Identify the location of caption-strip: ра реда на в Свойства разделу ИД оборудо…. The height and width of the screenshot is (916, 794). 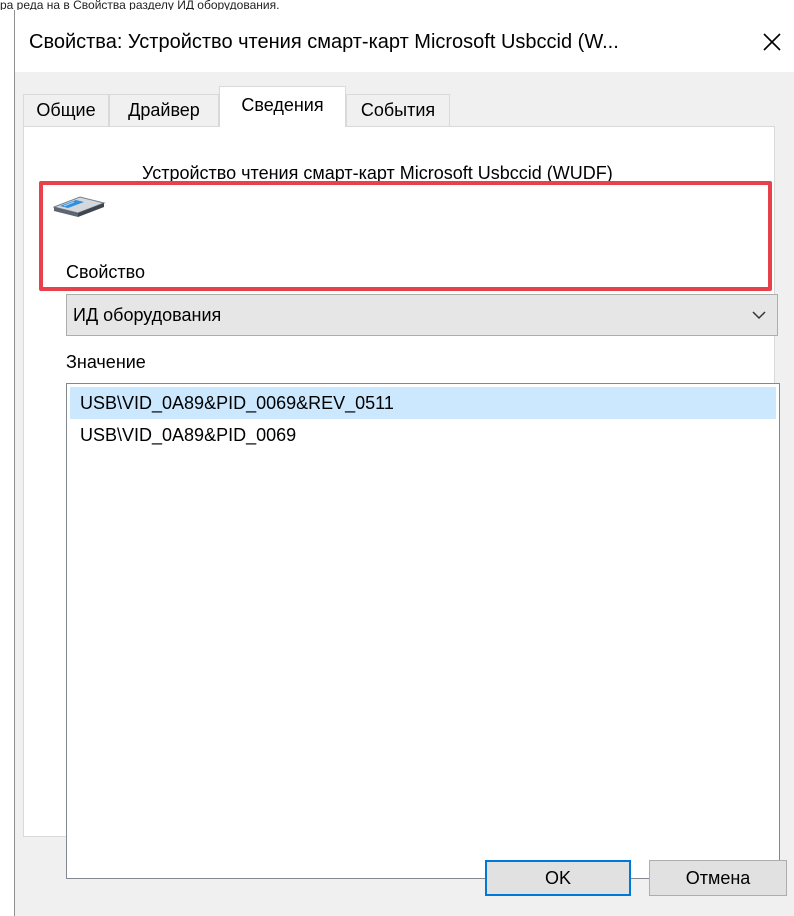
(397, 5).